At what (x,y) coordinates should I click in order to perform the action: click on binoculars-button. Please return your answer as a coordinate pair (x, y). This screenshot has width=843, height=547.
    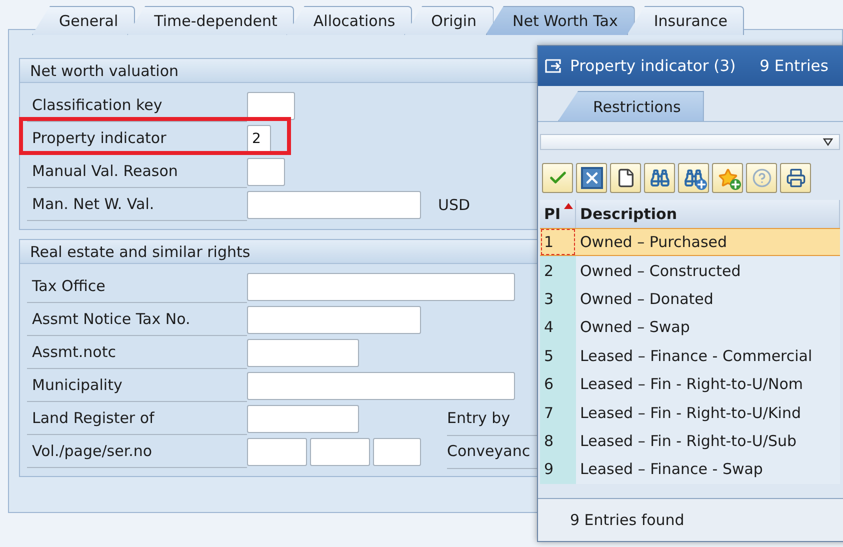
    Looking at the image, I should click on (659, 178).